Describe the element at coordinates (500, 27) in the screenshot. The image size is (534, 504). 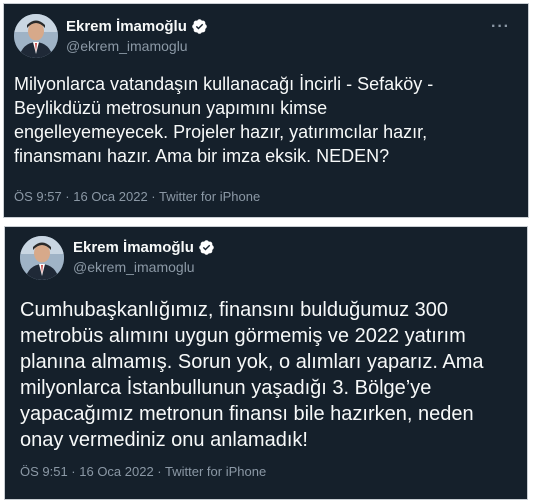
I see `more-options-icon: ···` at that location.